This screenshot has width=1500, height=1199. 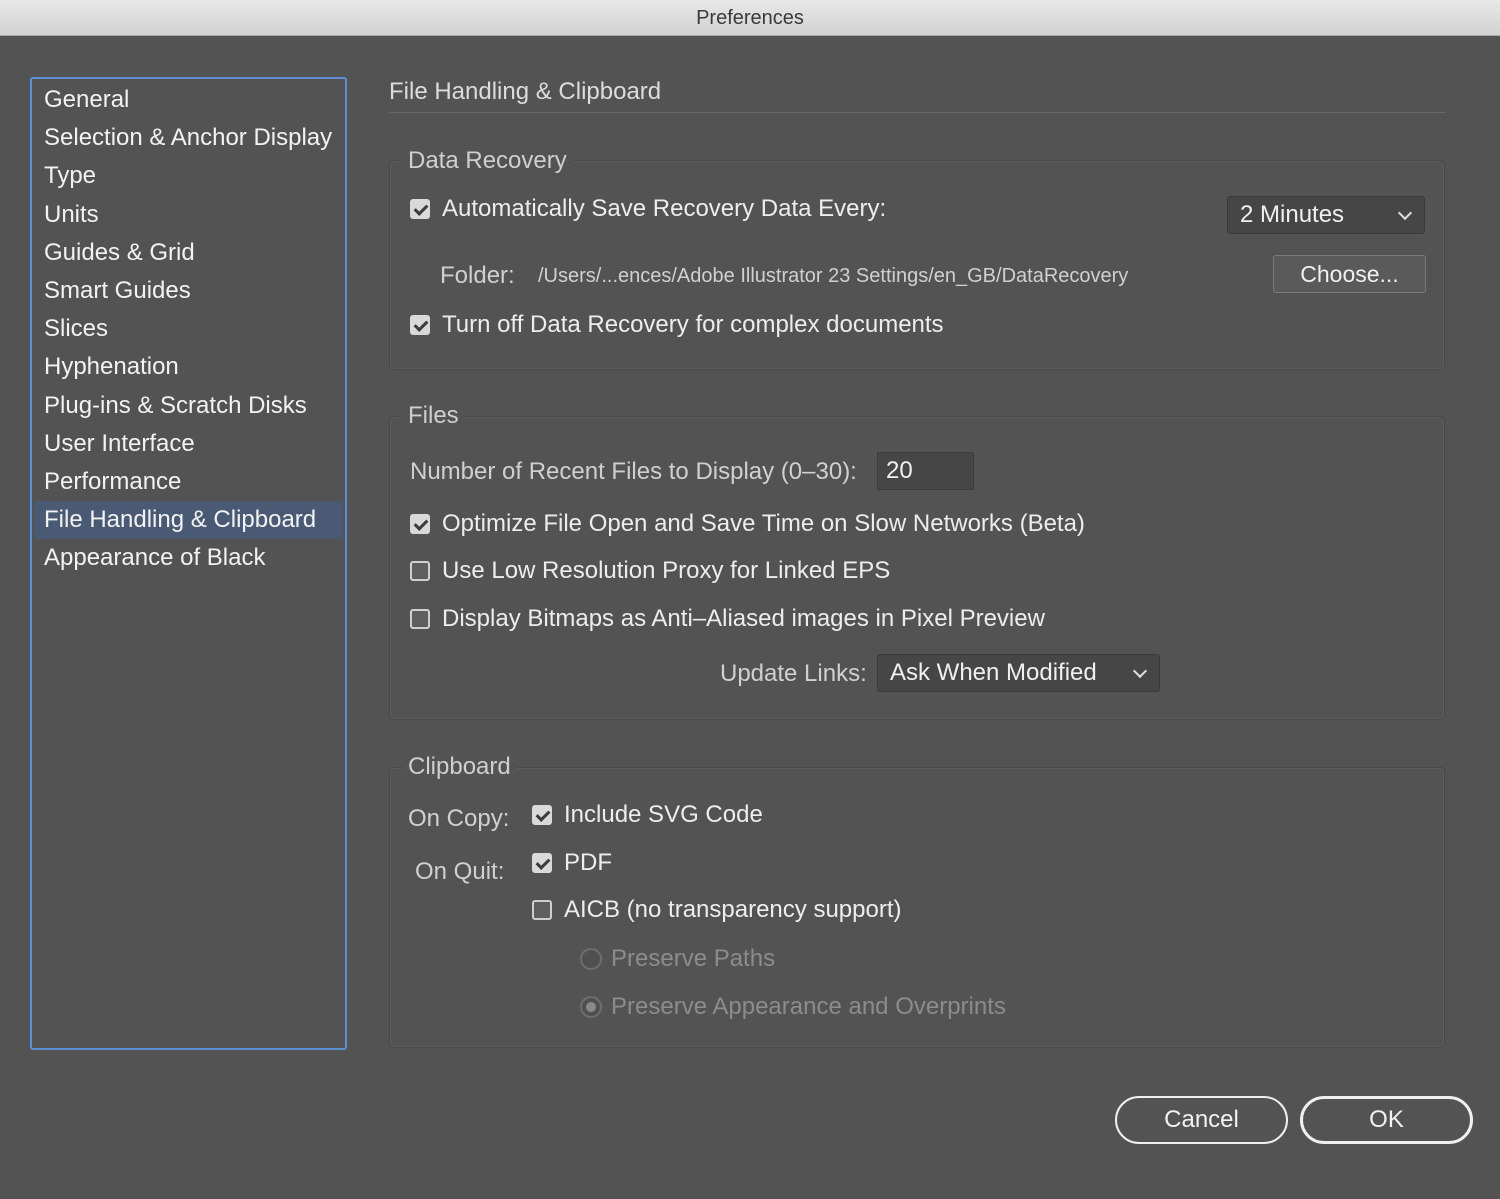 I want to click on recovery-interval-value: 2 Minutes, so click(x=1292, y=214).